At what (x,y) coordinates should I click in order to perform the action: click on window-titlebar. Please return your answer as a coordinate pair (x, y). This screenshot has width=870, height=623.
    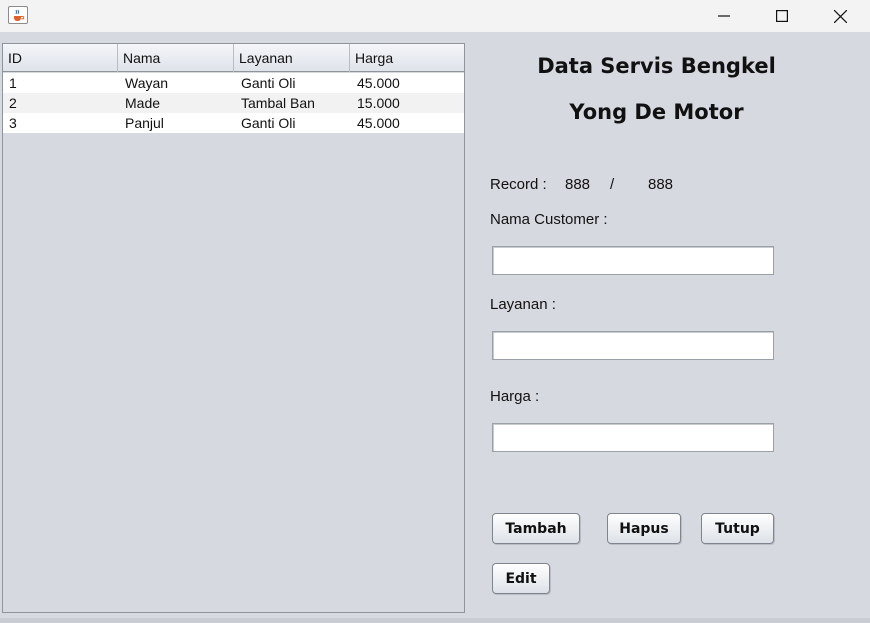
    Looking at the image, I should click on (435, 16).